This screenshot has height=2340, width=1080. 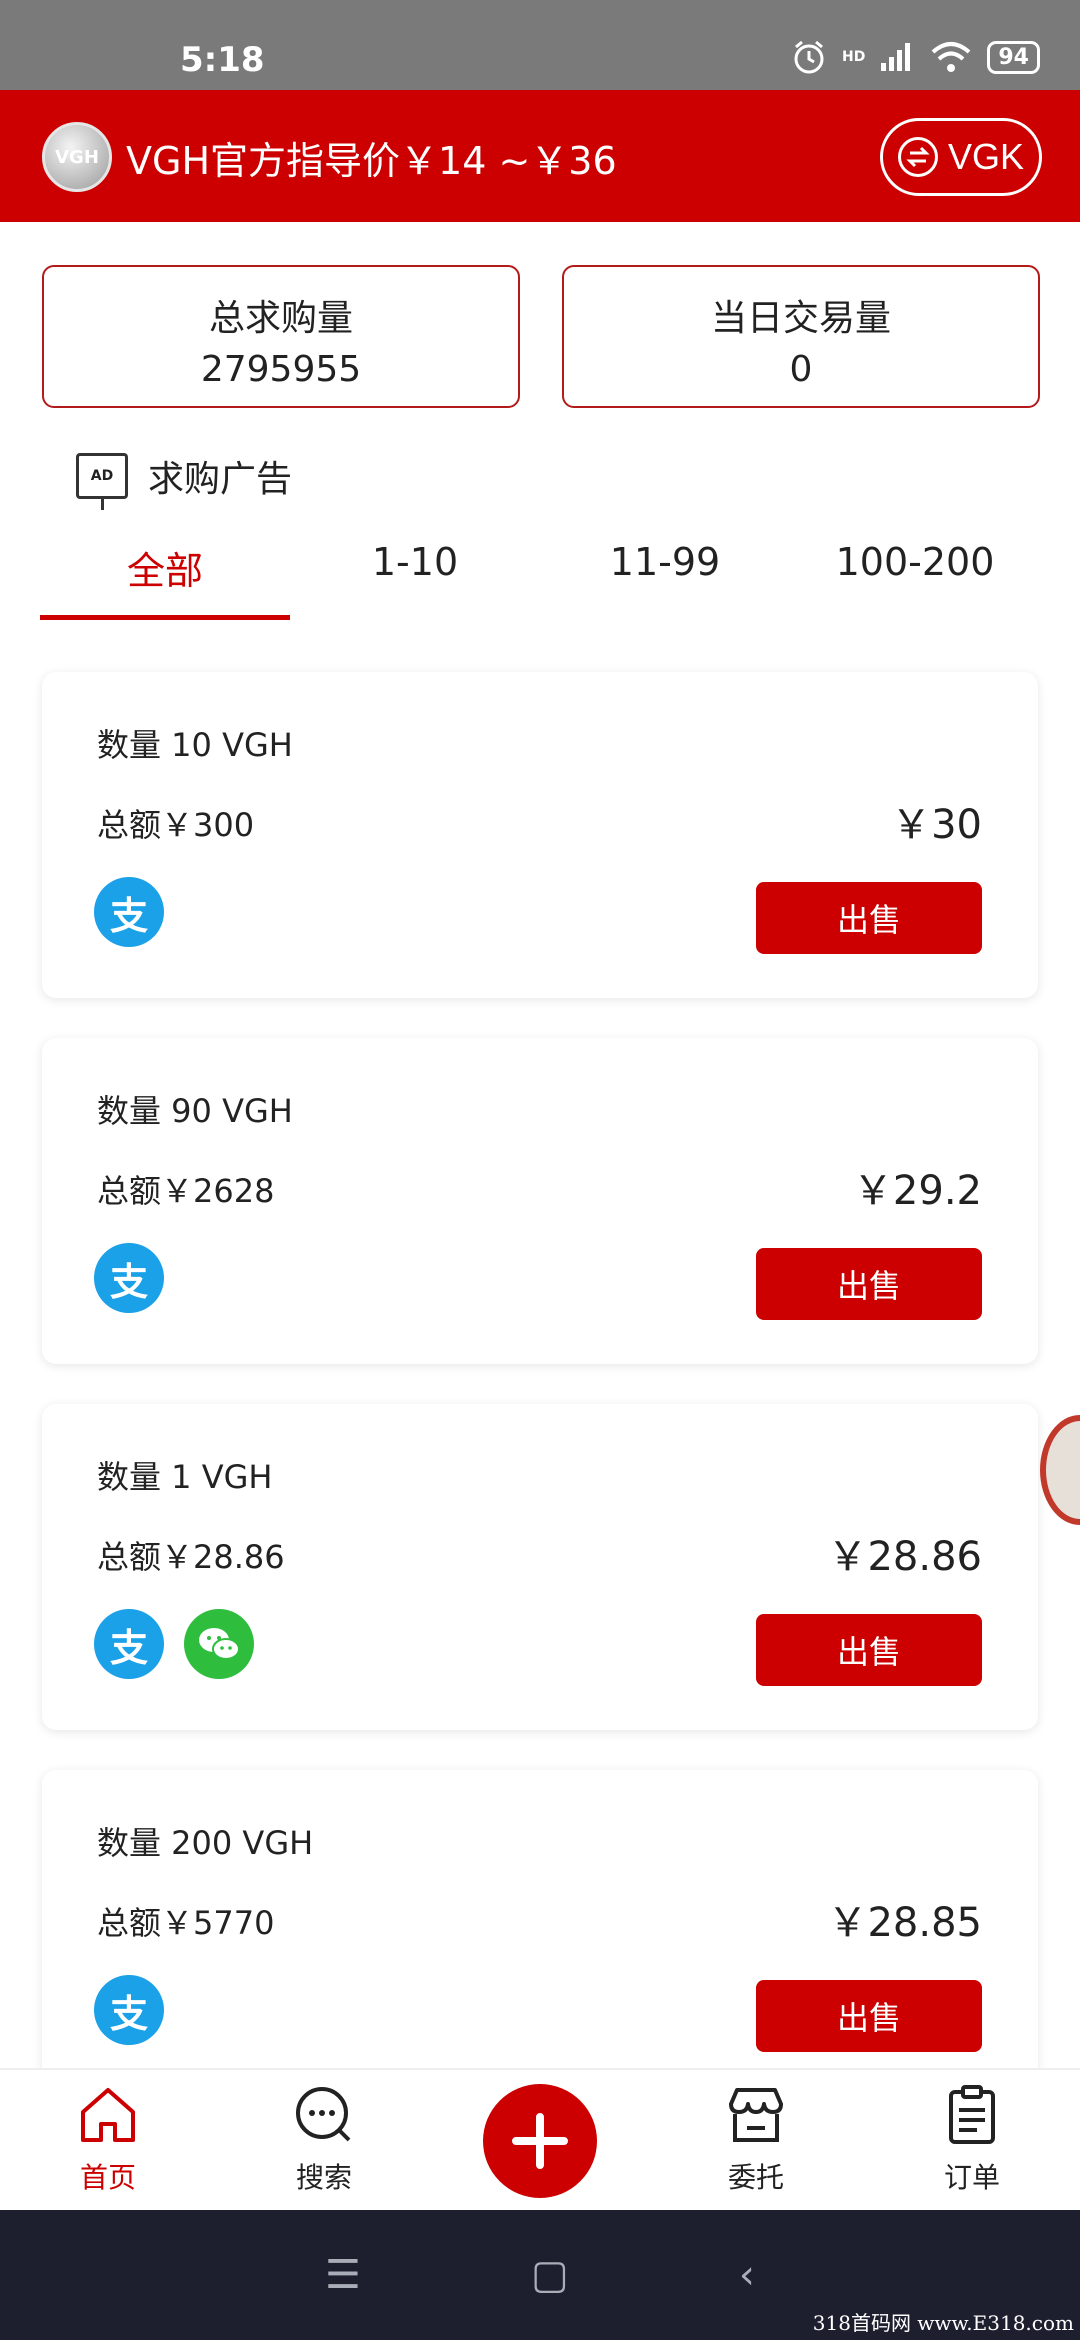 What do you see at coordinates (951, 57) in the screenshot?
I see `wifi-icon` at bounding box center [951, 57].